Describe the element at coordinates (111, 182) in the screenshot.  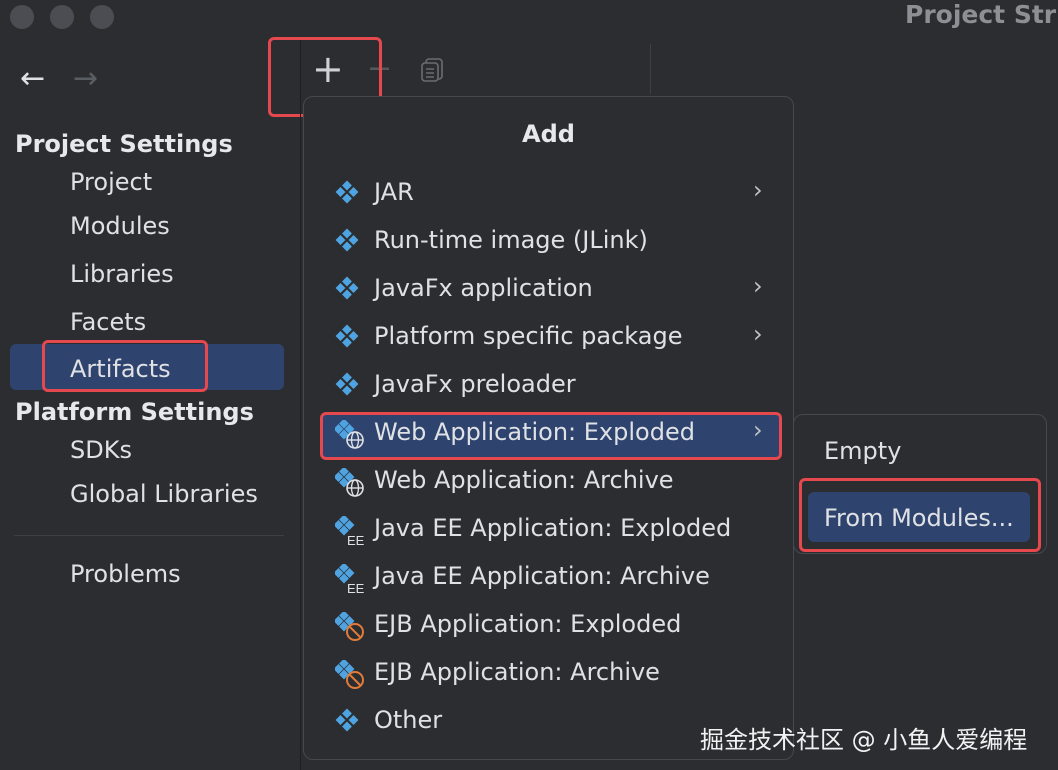
I see `sidebar-item-project: Project` at that location.